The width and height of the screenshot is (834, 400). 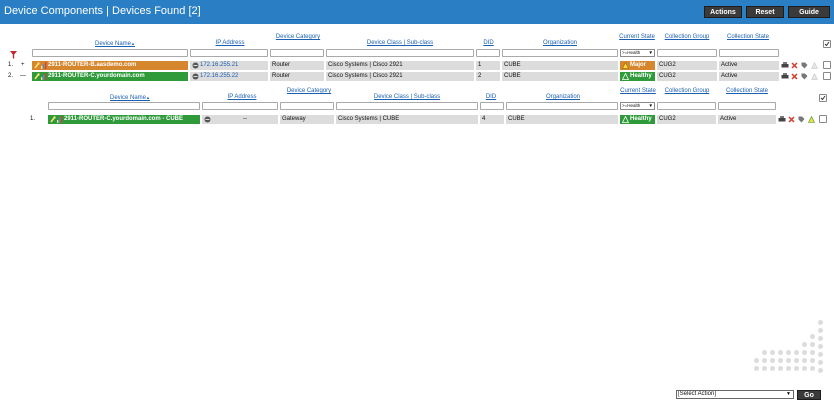 I want to click on sub-device-name-filter, so click(x=124, y=106).